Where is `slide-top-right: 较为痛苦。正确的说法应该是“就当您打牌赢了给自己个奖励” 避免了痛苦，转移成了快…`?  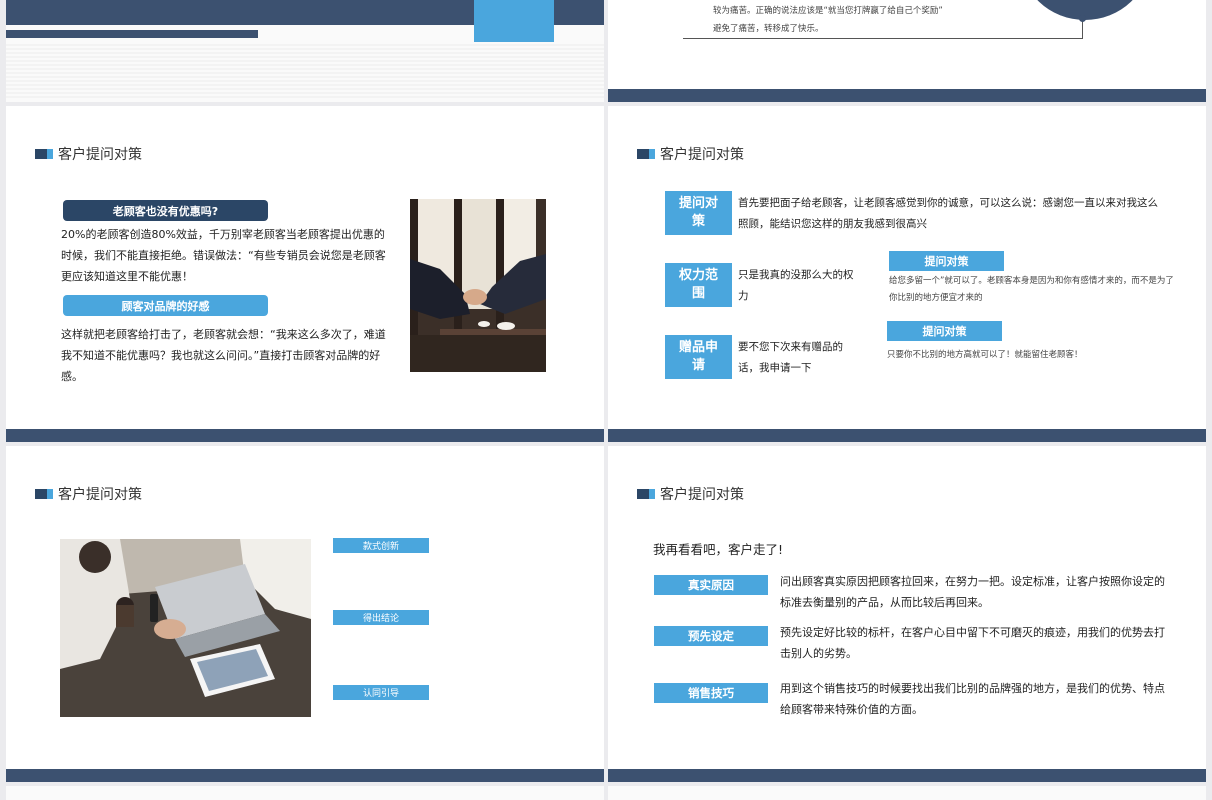 slide-top-right: 较为痛苦。正确的说法应该是“就当您打牌赢了给自己个奖励” 避免了痛苦，转移成了快… is located at coordinates (907, 51).